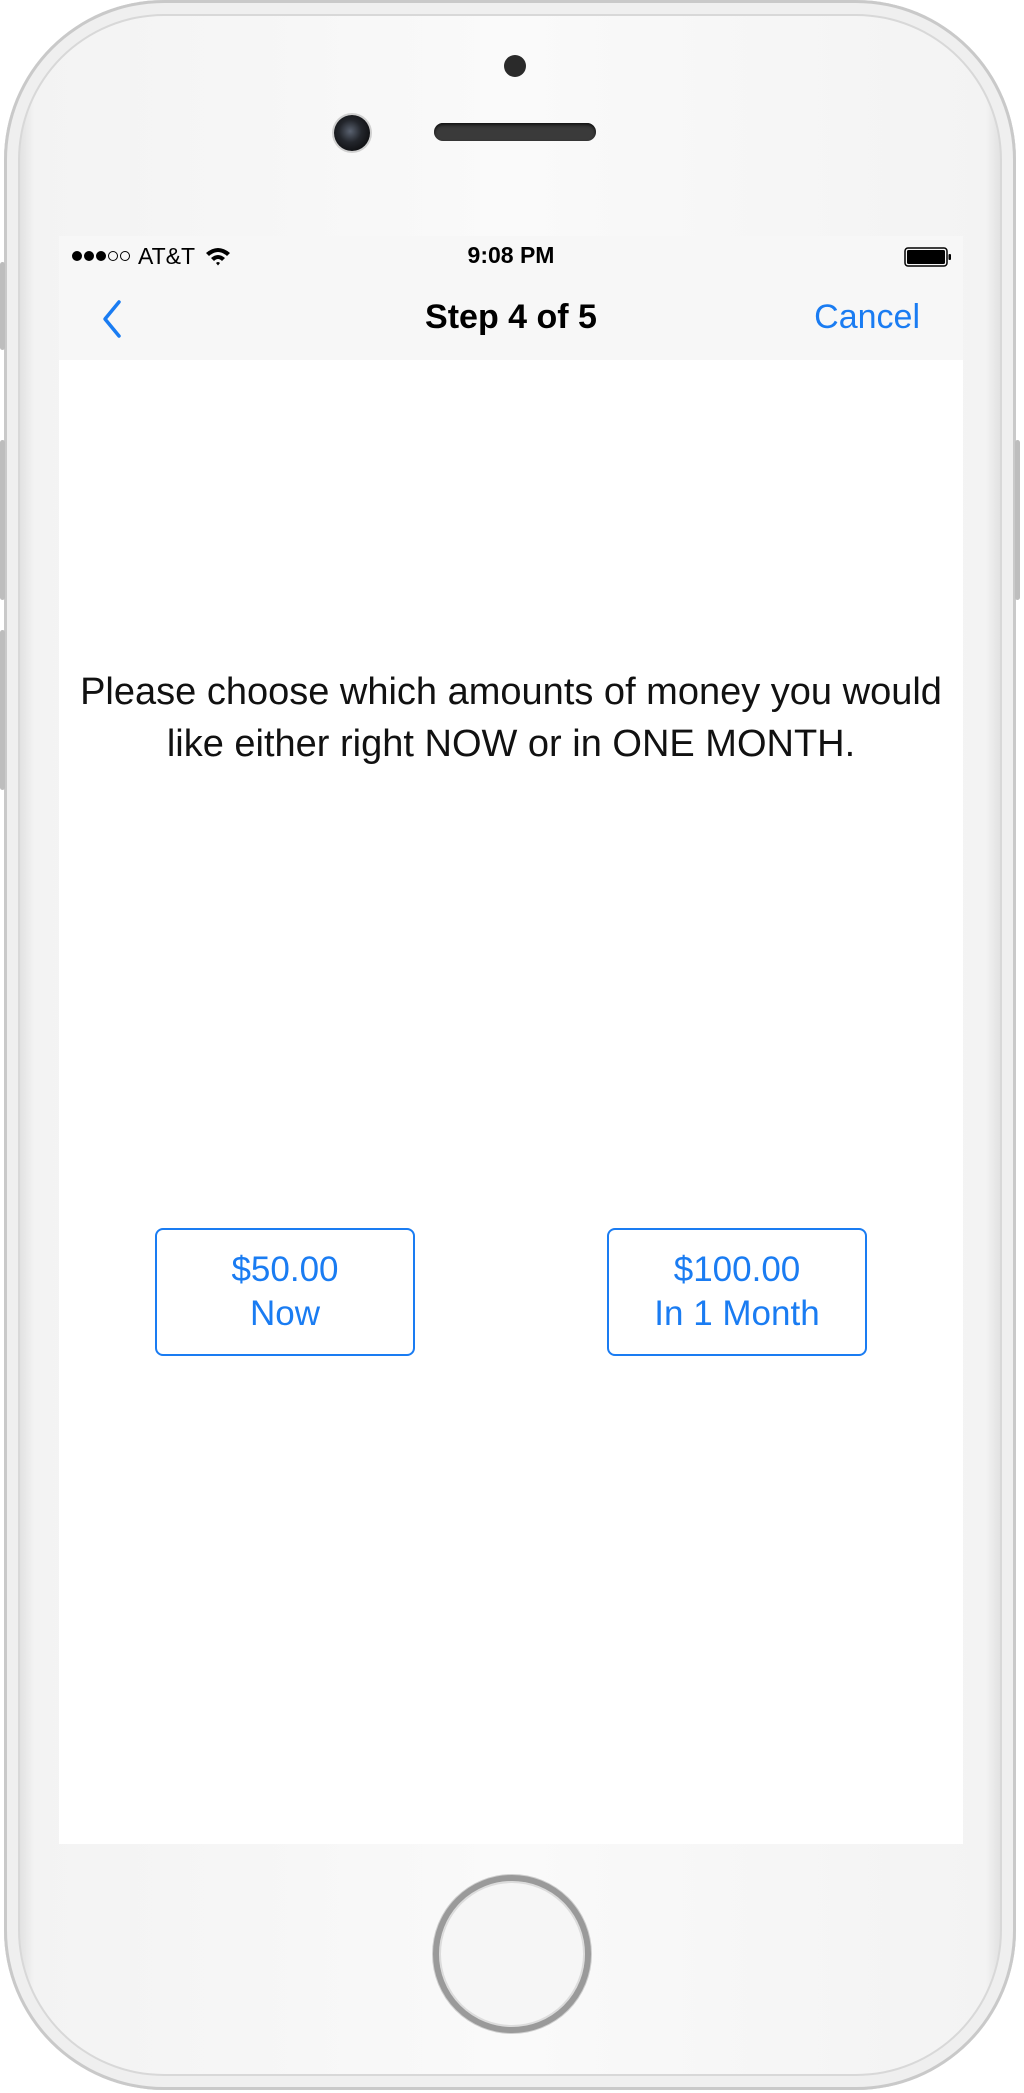  Describe the element at coordinates (1017, 520) in the screenshot. I see `power-button` at that location.